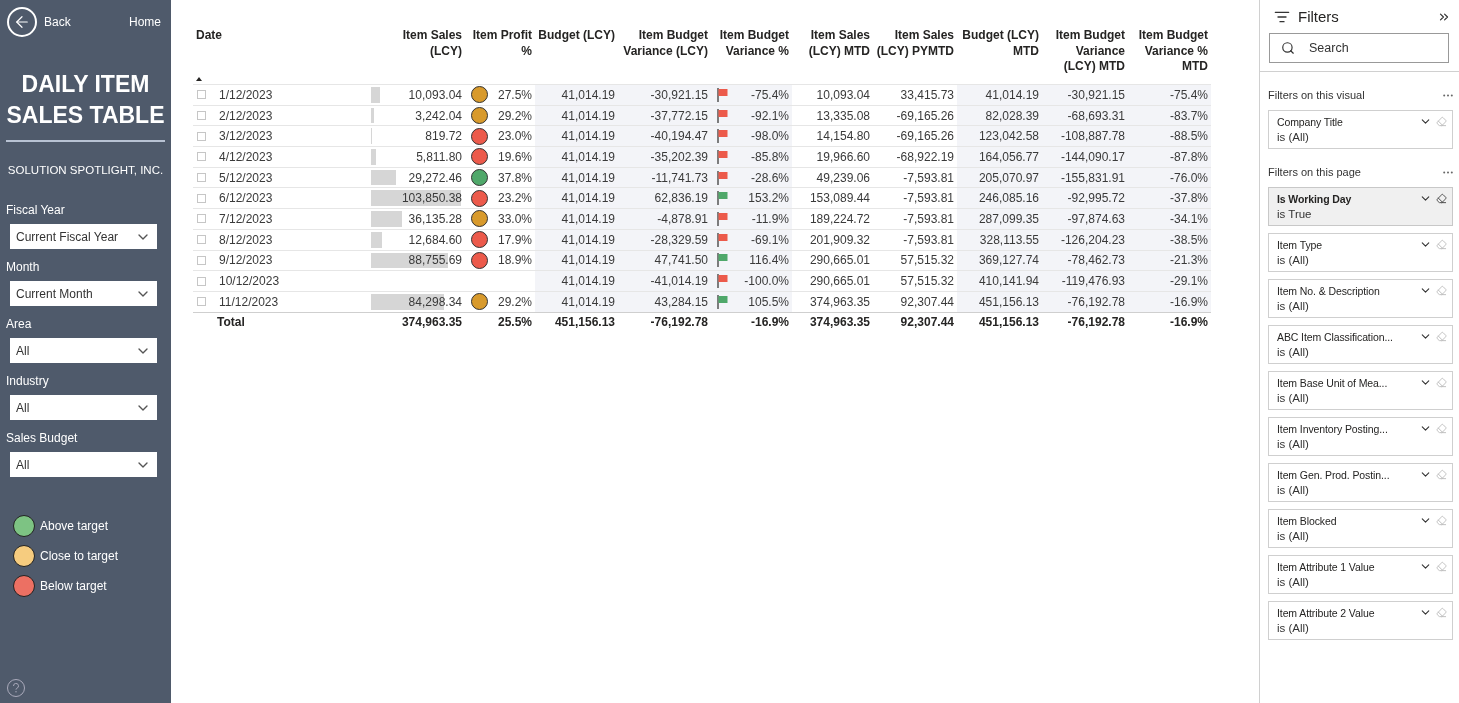  What do you see at coordinates (679, 177) in the screenshot?
I see `table-cell: -11,741.73` at bounding box center [679, 177].